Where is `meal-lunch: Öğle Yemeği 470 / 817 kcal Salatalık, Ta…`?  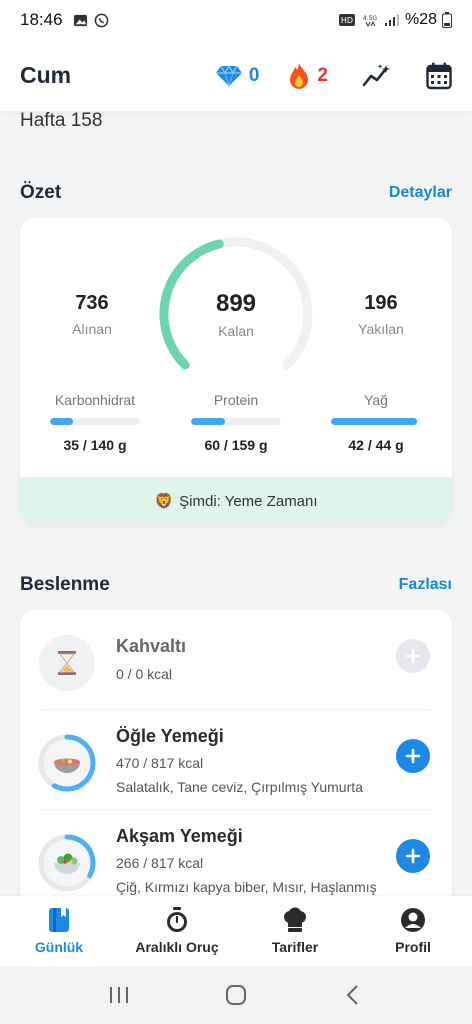
meal-lunch: Öğle Yemeği 470 / 817 kcal Salatalık, Ta… is located at coordinates (236, 760).